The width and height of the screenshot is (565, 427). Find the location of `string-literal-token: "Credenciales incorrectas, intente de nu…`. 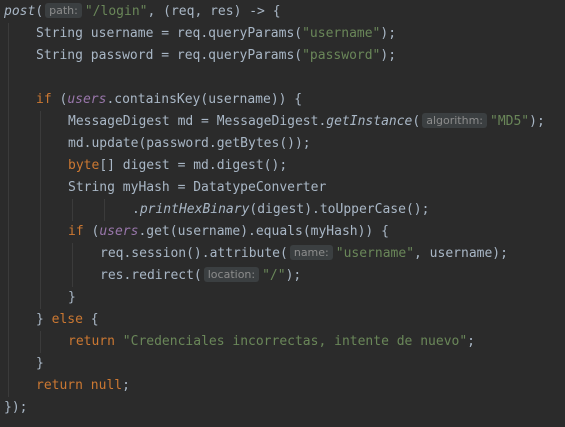

string-literal-token: "Credenciales incorrectas, intente de nu… is located at coordinates (295, 341).